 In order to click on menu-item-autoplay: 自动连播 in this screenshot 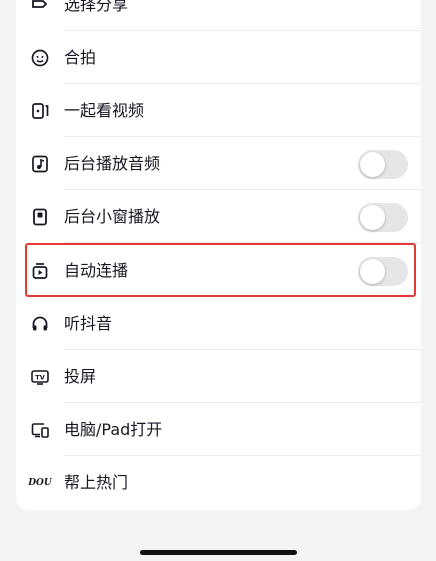, I will do `click(218, 270)`.